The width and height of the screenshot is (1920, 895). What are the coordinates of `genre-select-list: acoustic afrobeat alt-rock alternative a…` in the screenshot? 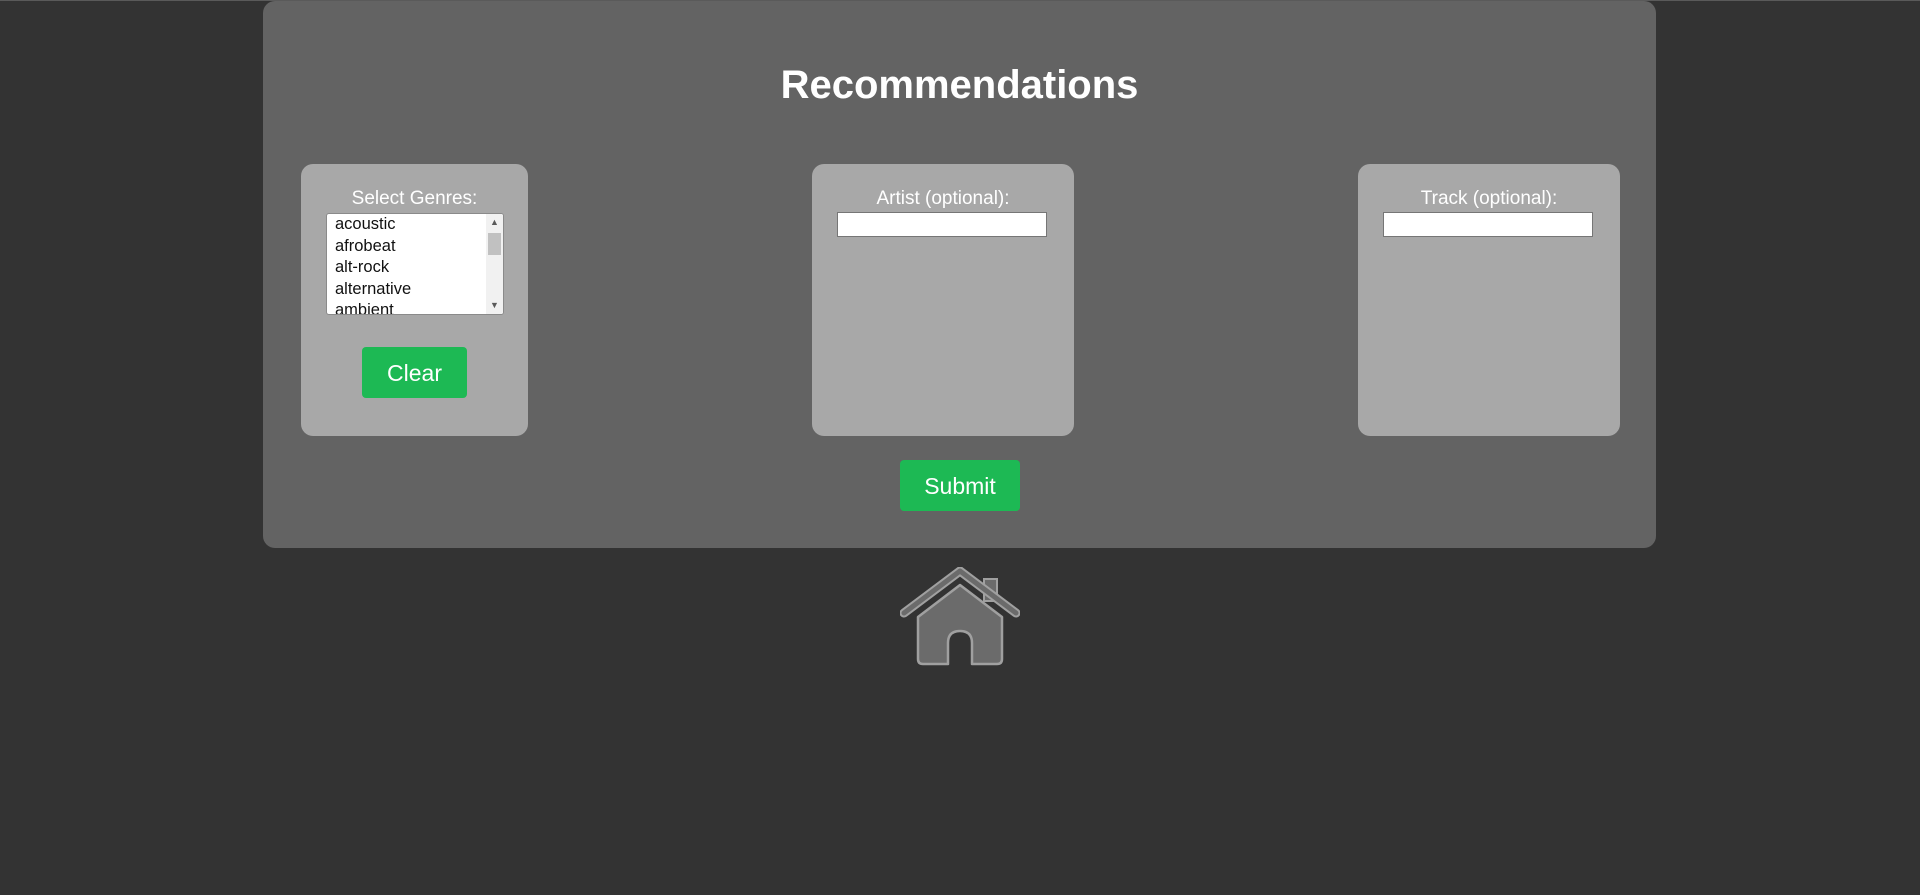 It's located at (415, 264).